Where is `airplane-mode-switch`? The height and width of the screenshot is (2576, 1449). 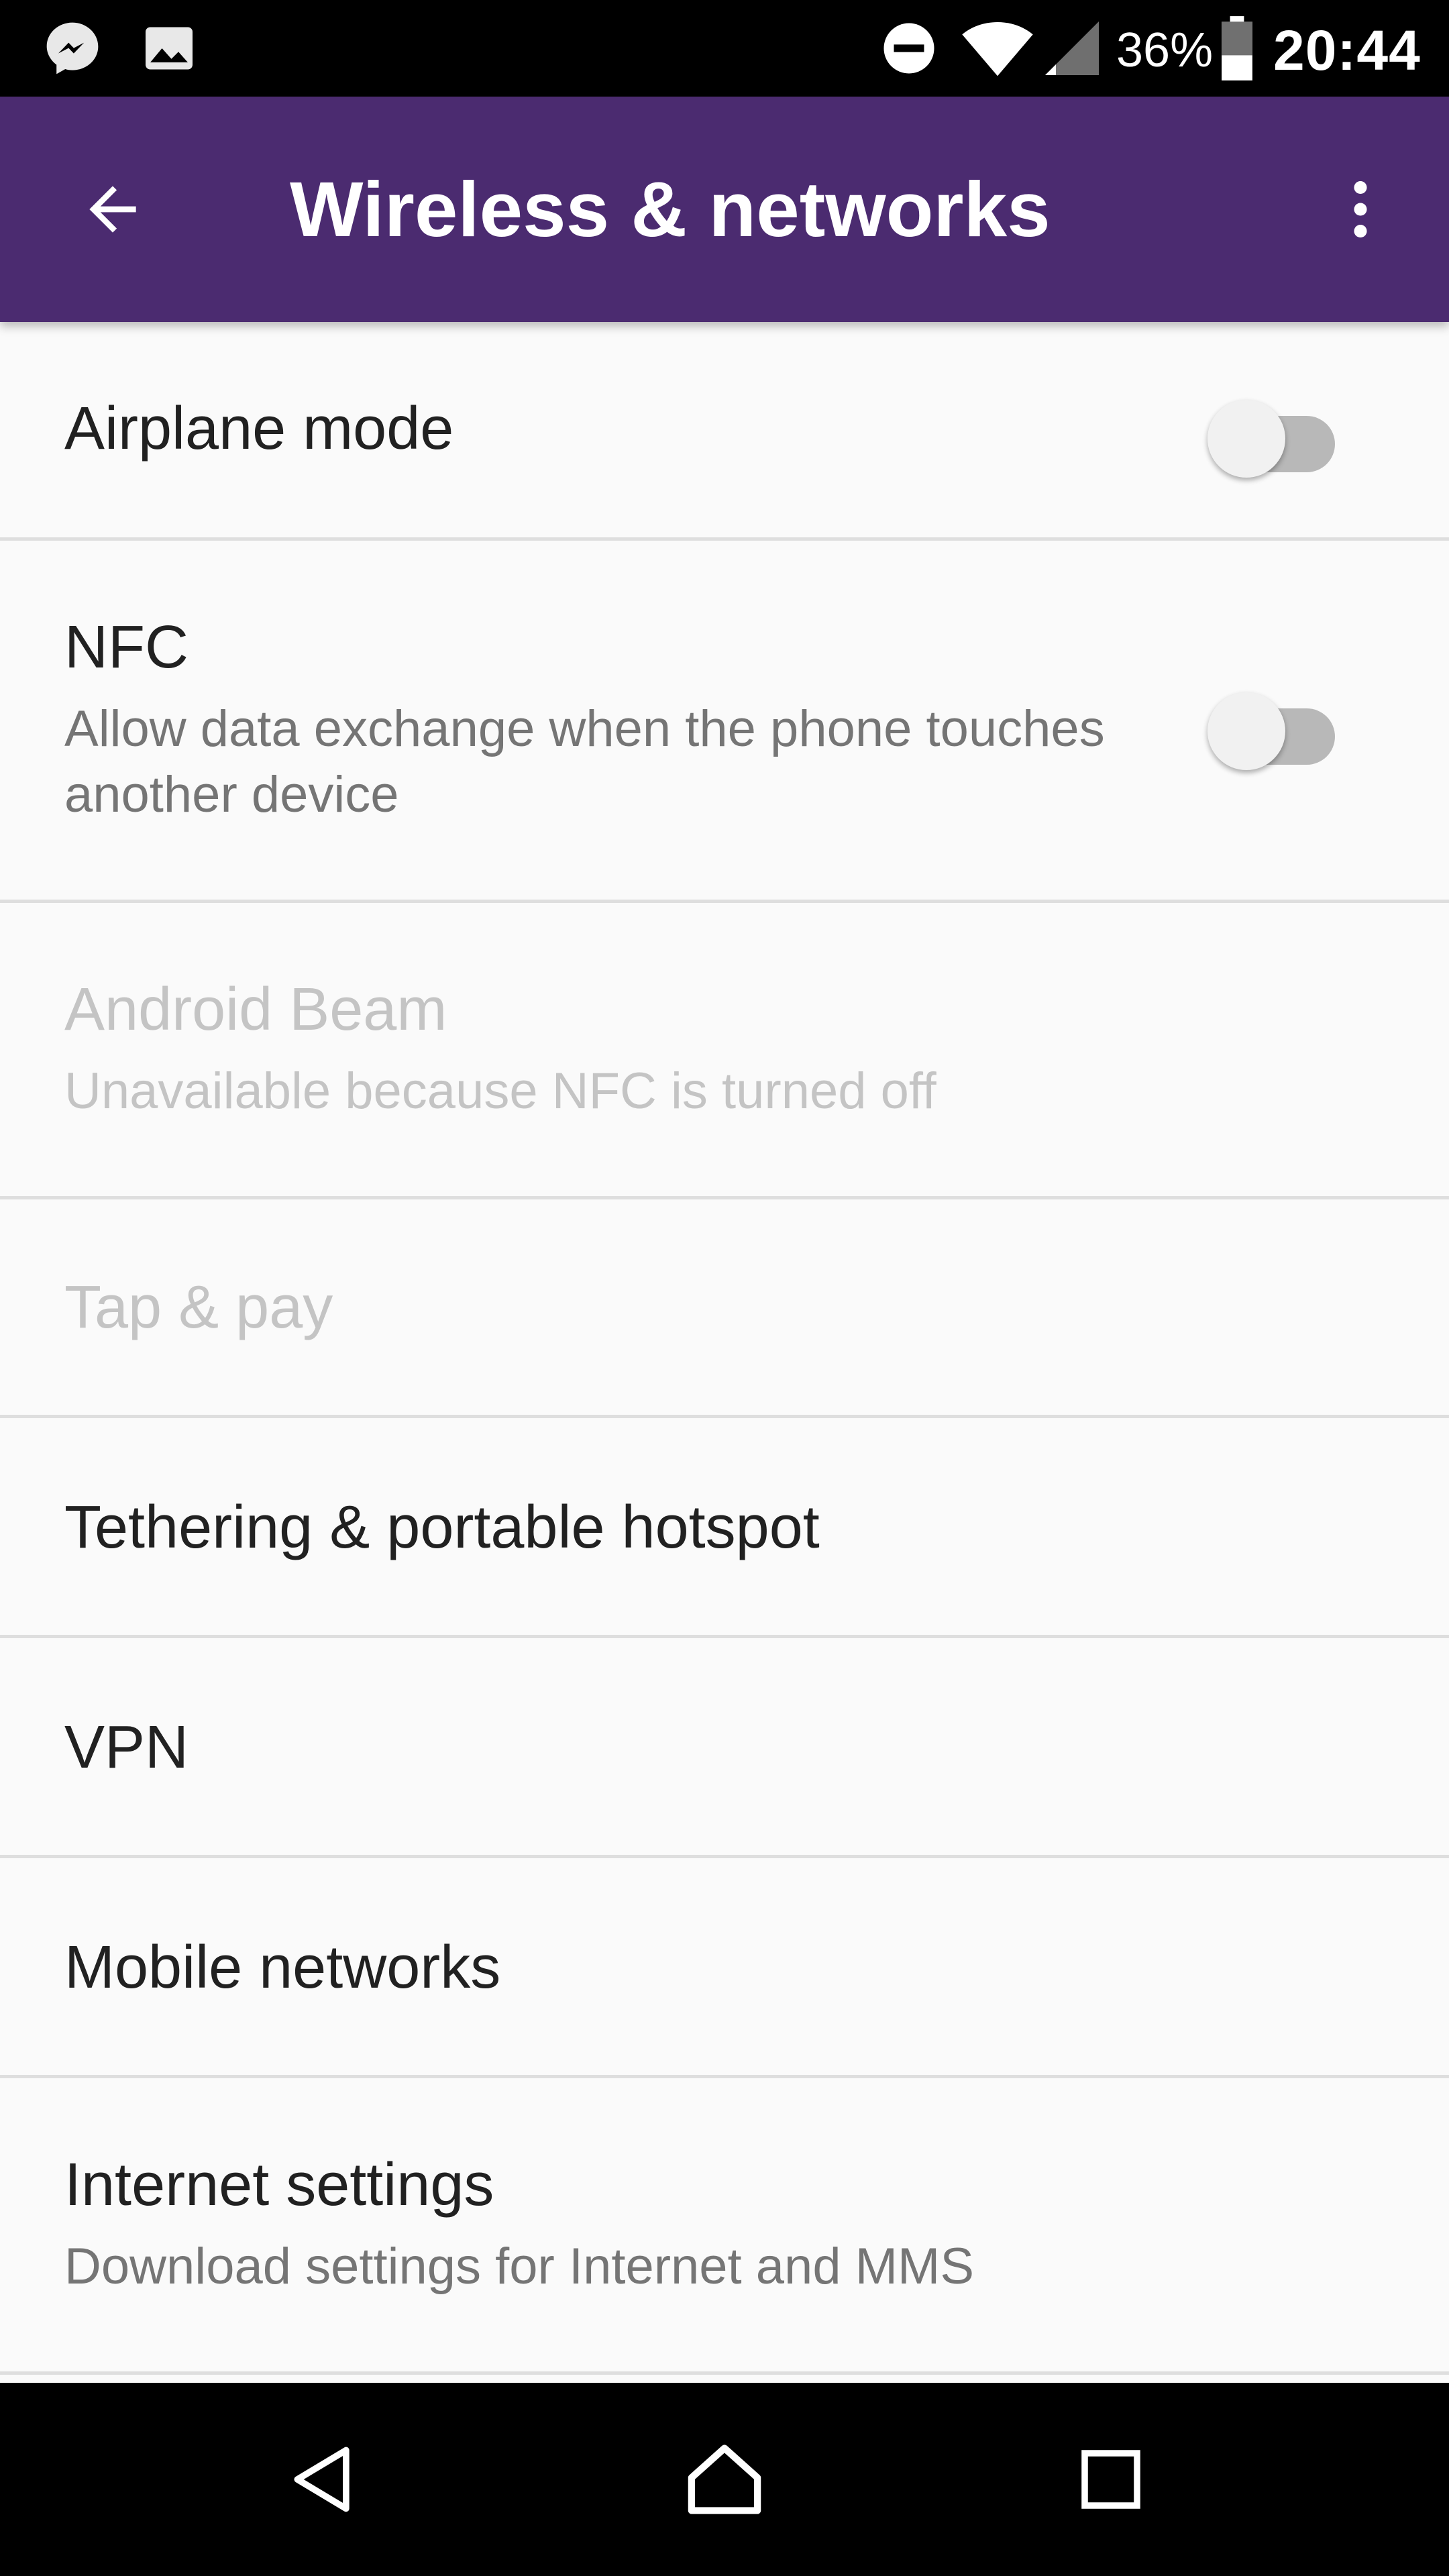
airplane-mode-switch is located at coordinates (1275, 433).